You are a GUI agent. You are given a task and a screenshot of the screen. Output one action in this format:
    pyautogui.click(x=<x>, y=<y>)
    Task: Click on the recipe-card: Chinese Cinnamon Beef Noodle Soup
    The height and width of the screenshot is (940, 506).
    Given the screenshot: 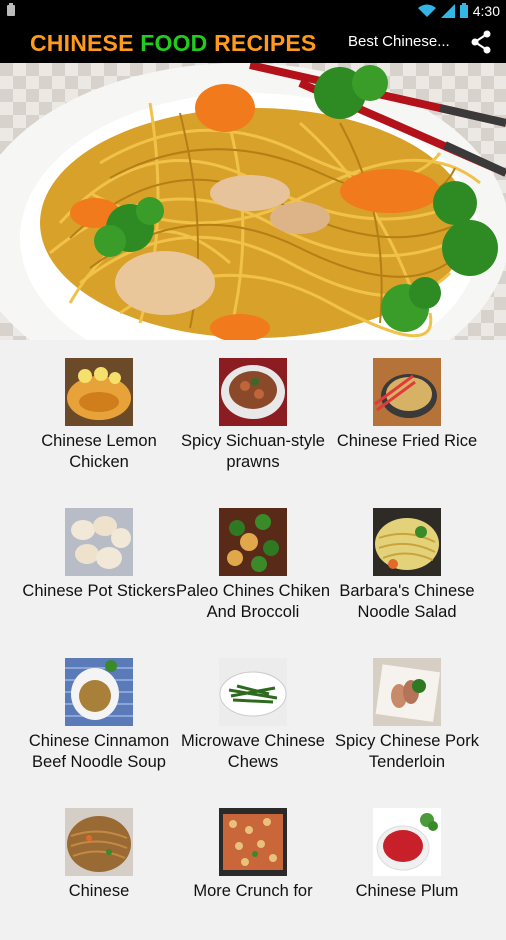 What is the action you would take?
    pyautogui.click(x=99, y=715)
    